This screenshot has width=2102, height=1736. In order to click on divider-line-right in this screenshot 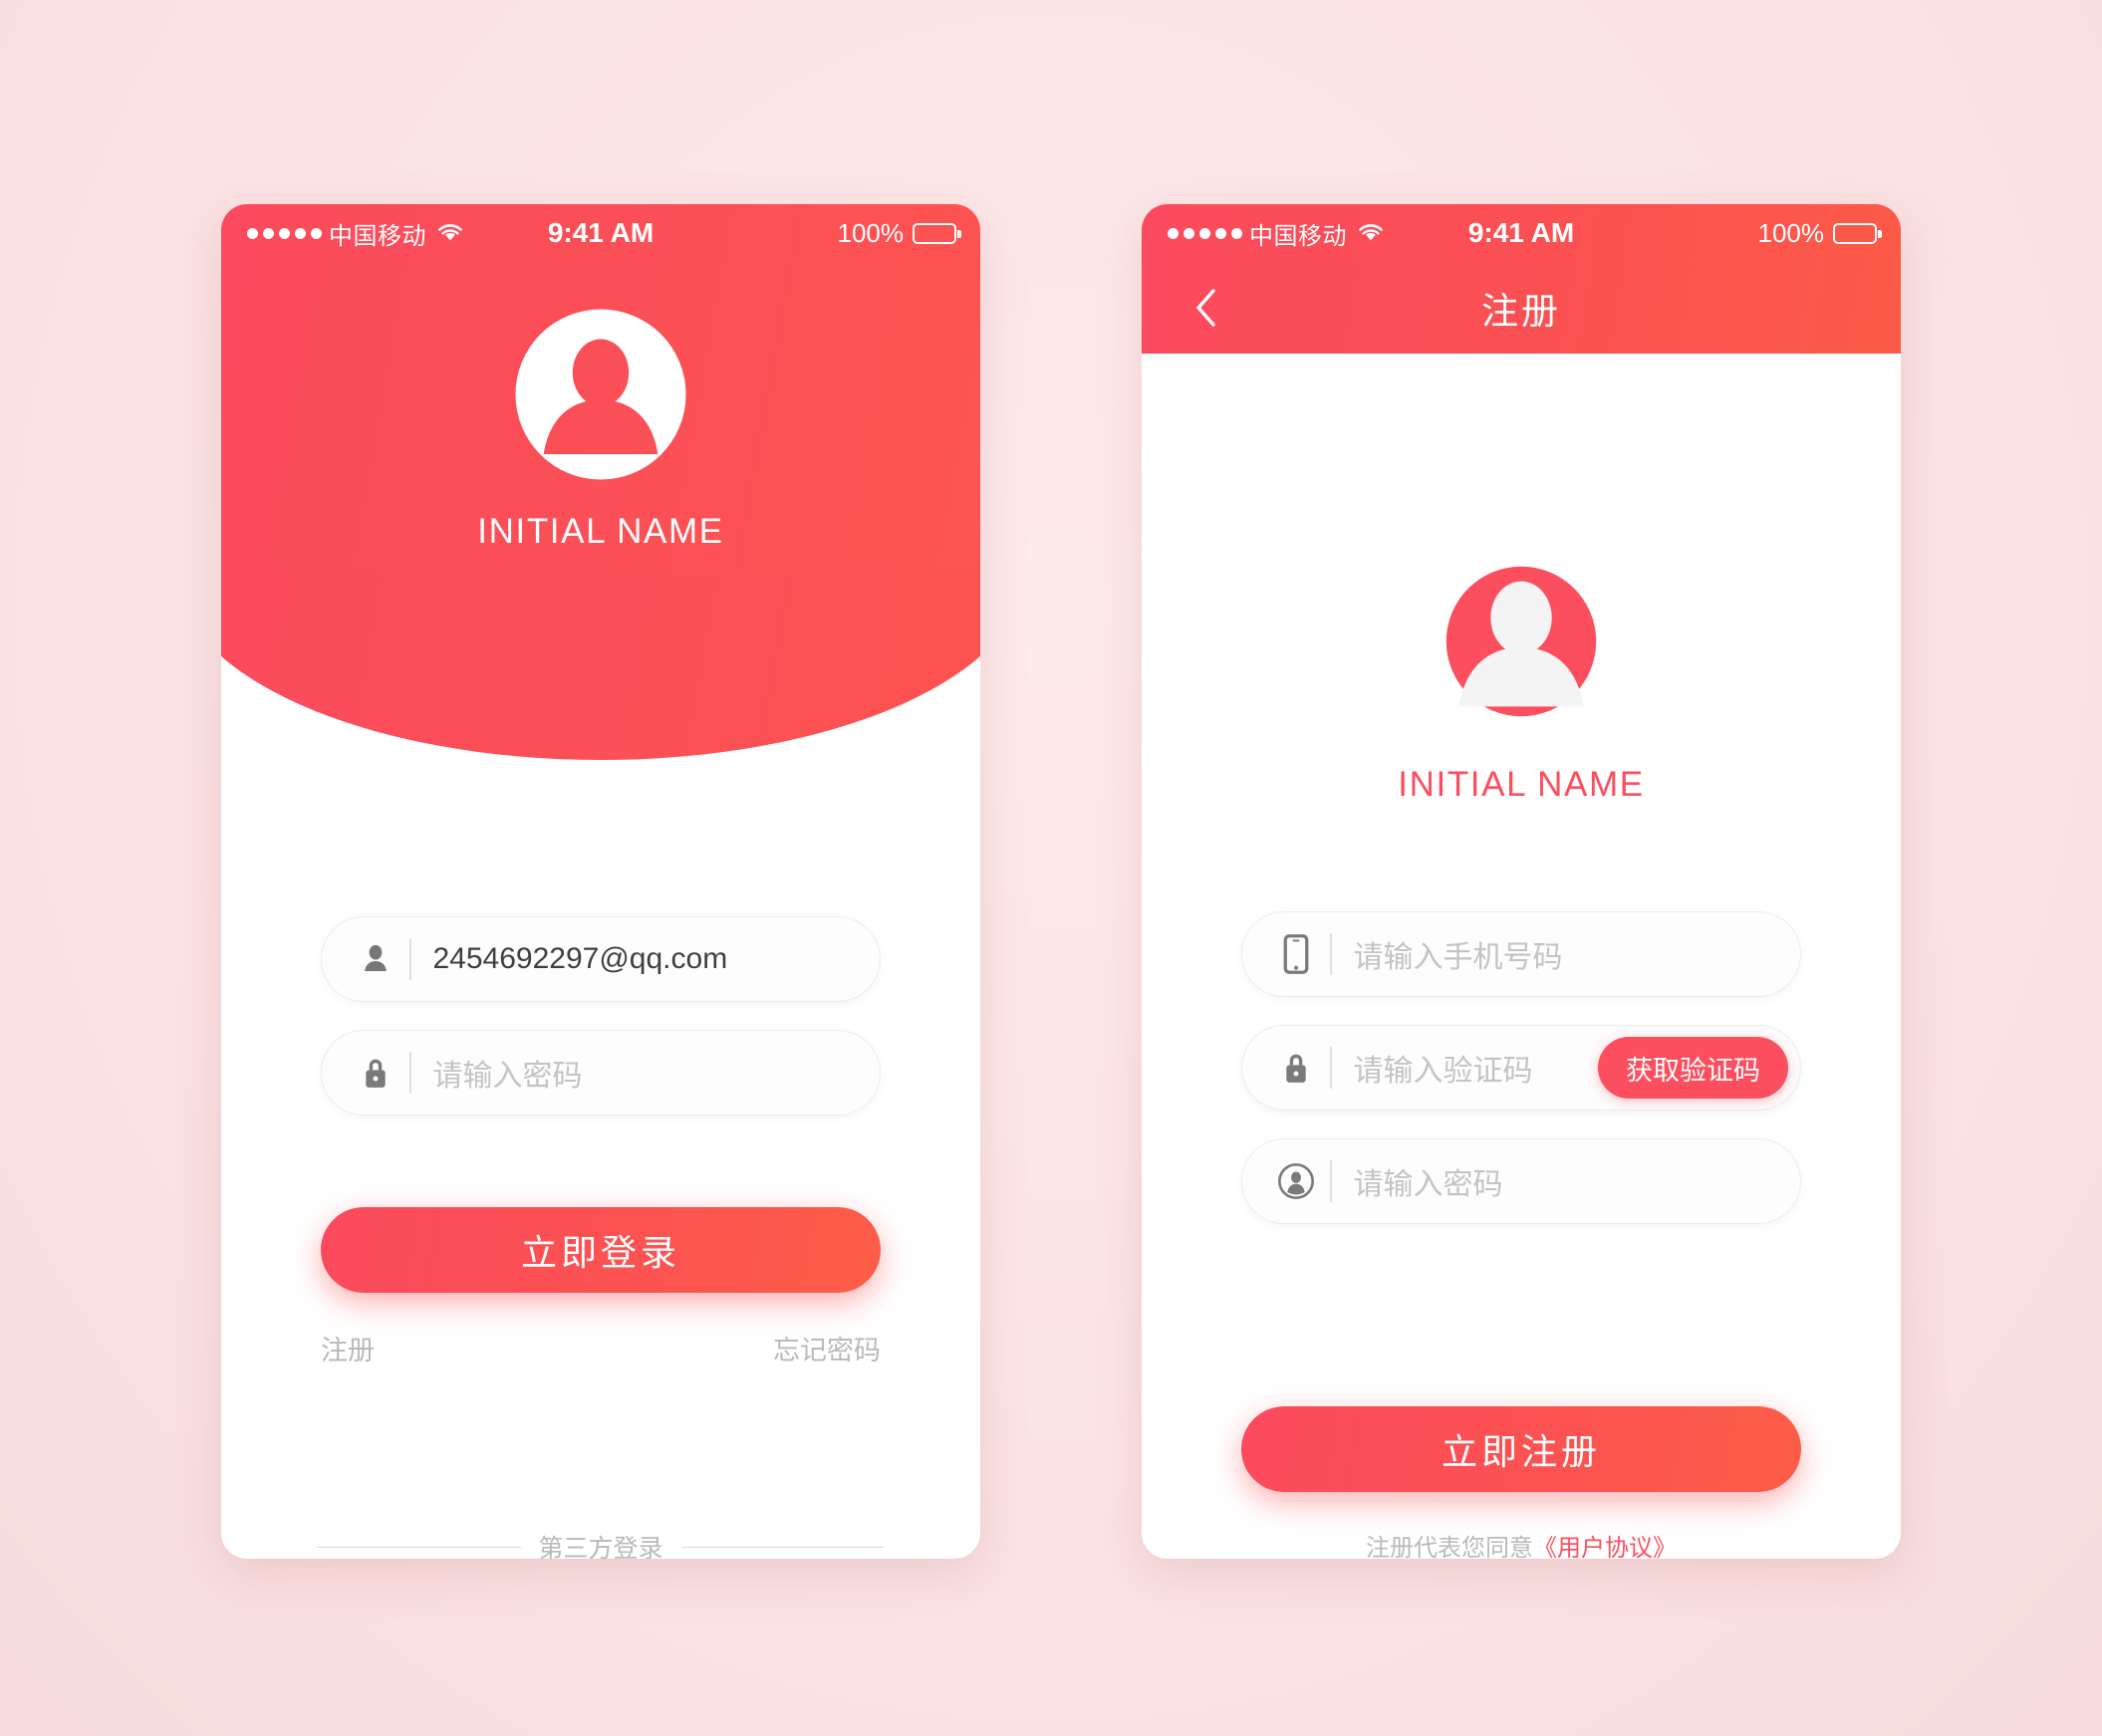, I will do `click(783, 1547)`.